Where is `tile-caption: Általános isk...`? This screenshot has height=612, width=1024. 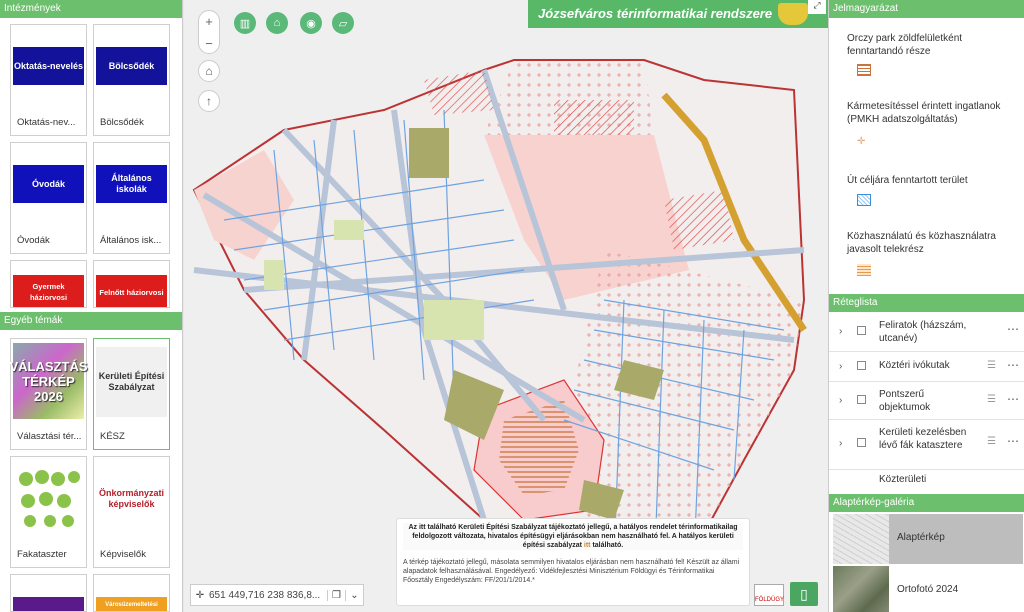 tile-caption: Általános isk... is located at coordinates (131, 240).